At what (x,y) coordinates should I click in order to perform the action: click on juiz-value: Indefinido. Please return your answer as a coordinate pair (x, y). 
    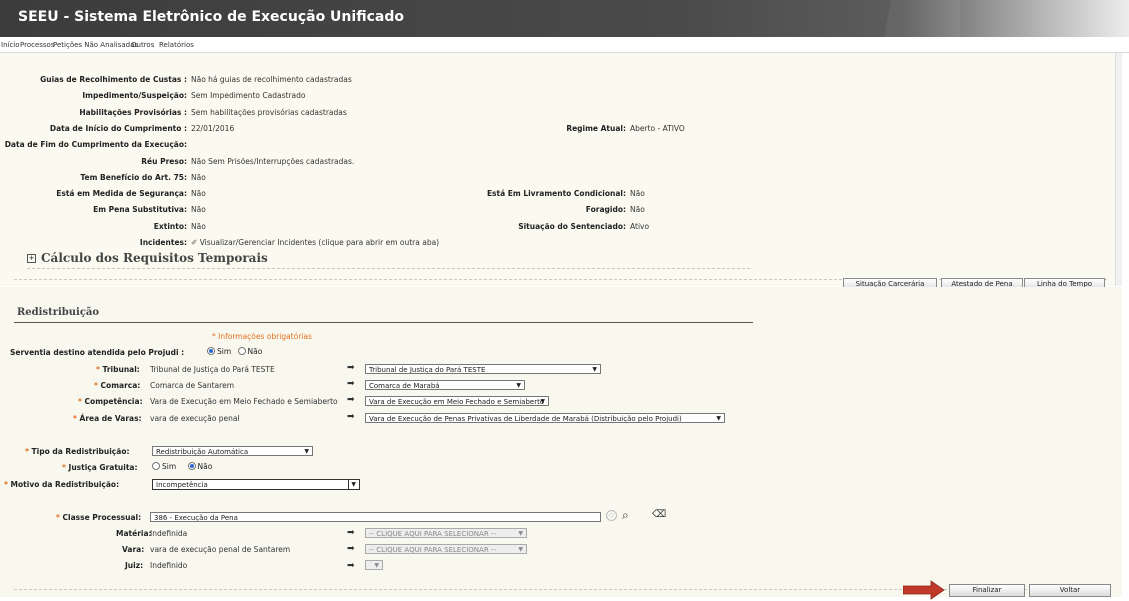
    Looking at the image, I should click on (169, 565).